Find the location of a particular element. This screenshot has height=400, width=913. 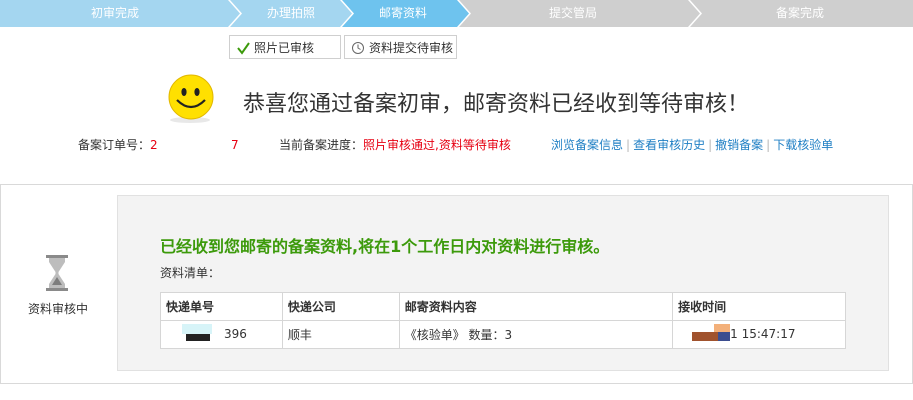

table-header-row: 快递单号 快递公司 邮寄资料内容 接收时间 is located at coordinates (503, 306).